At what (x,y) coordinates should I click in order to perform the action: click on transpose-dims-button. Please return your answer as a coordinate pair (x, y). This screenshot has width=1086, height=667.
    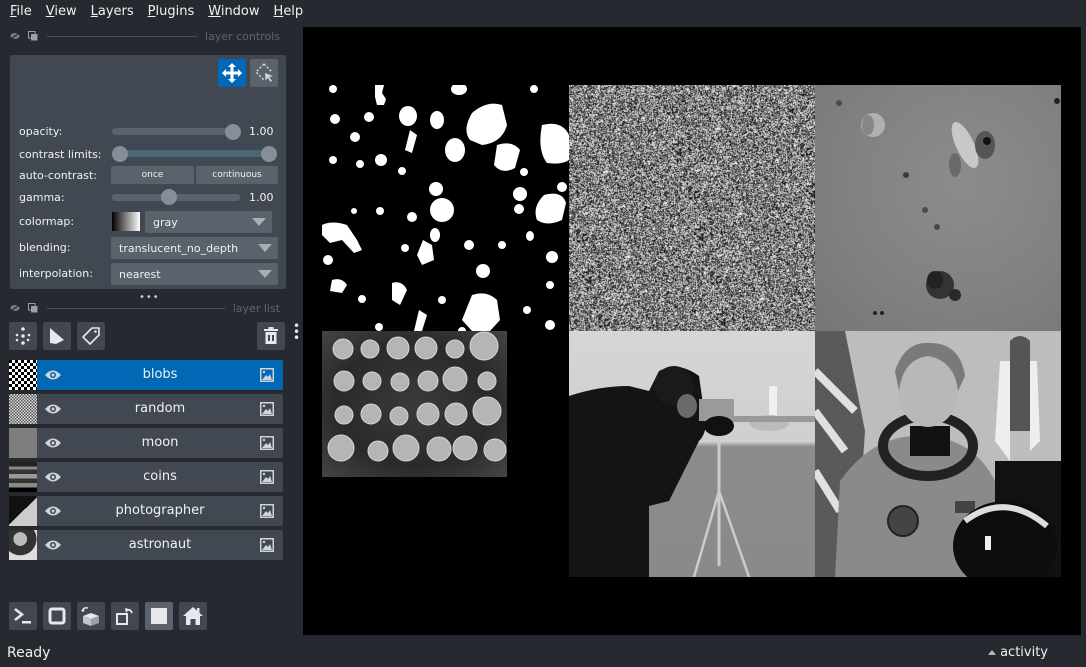
    Looking at the image, I should click on (125, 616).